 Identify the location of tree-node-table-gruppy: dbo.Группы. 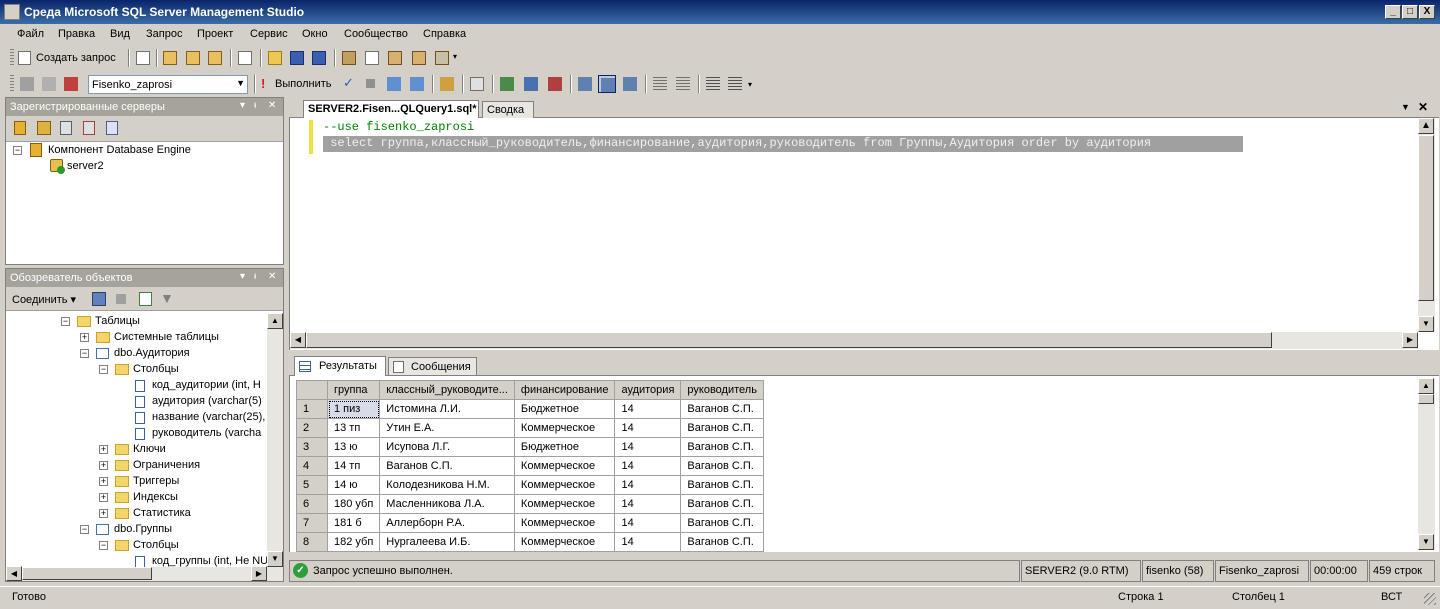
(143, 529).